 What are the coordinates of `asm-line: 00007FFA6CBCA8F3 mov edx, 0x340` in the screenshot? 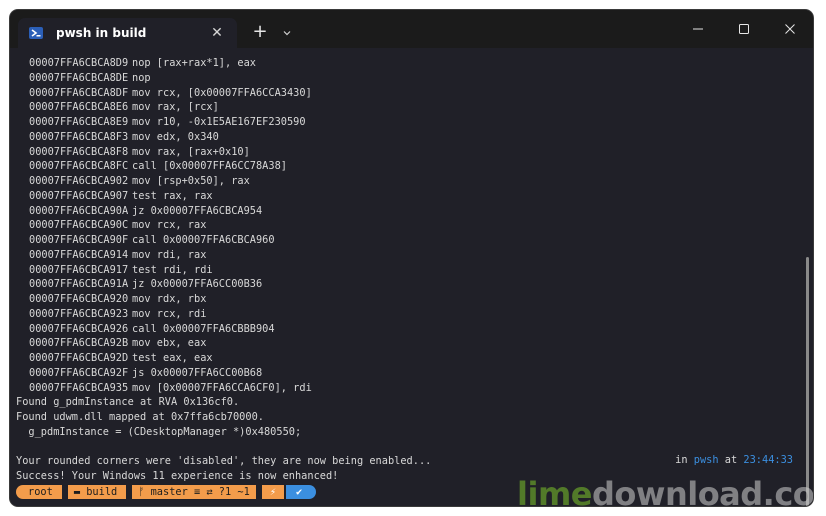 It's located at (414, 137).